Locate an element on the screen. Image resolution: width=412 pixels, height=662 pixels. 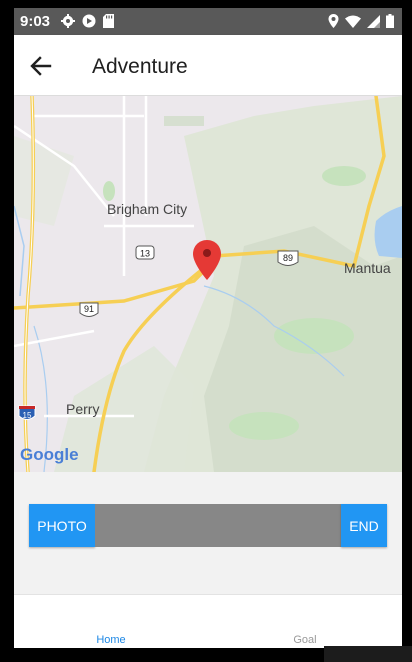
status-left-icons is located at coordinates (87, 21).